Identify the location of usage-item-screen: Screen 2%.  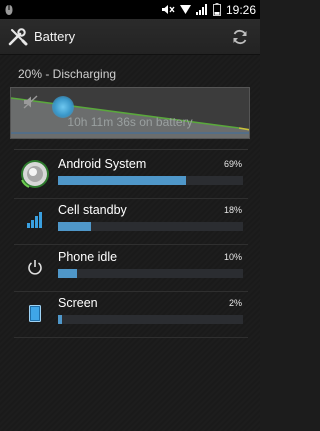
(130, 315).